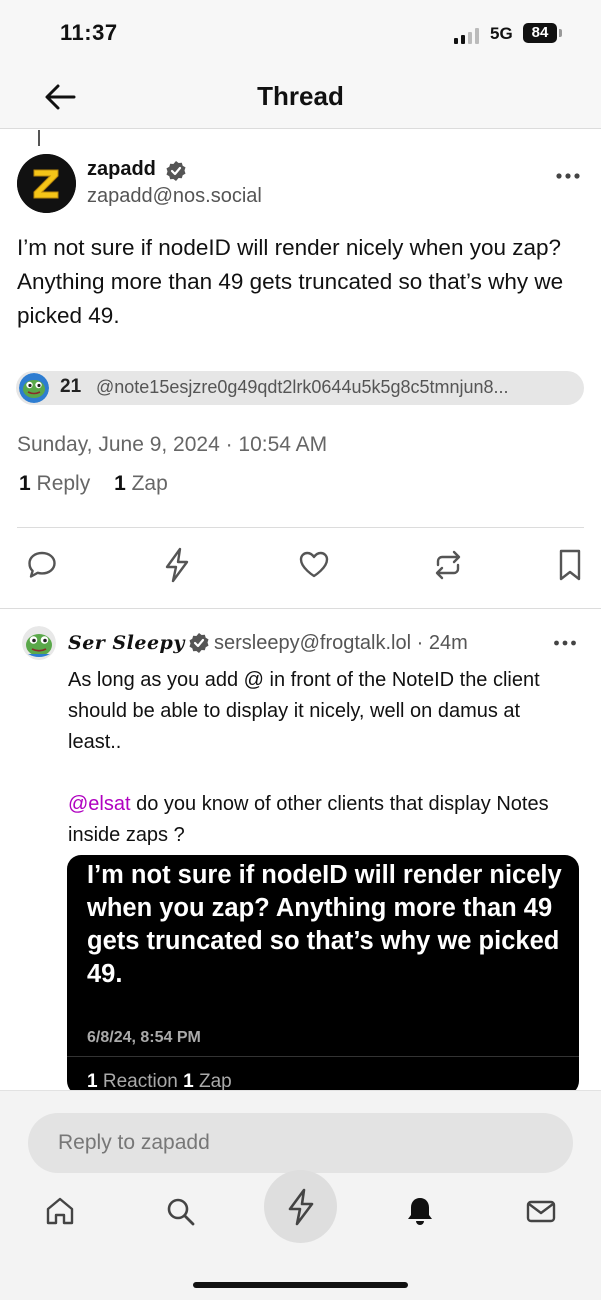  What do you see at coordinates (314, 565) in the screenshot?
I see `like-icon` at bounding box center [314, 565].